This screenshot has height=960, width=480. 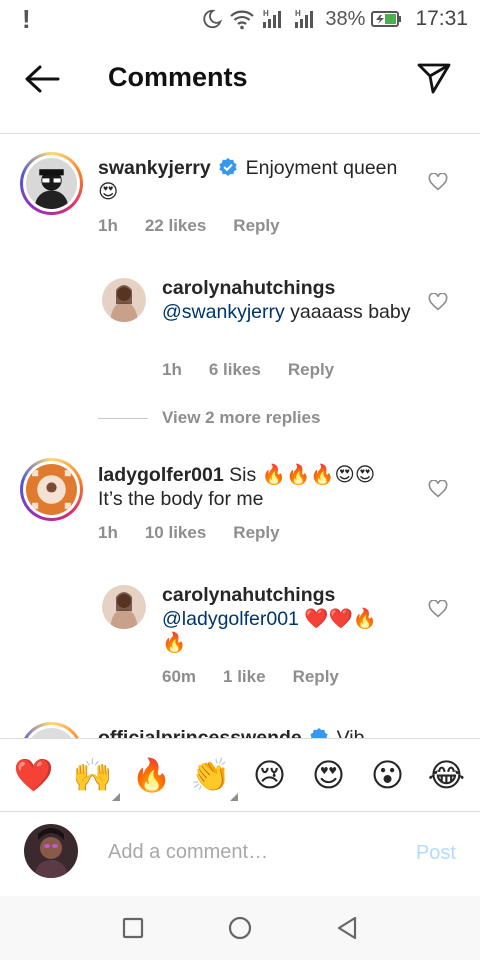 I want to click on clock: 17:31, so click(x=441, y=18).